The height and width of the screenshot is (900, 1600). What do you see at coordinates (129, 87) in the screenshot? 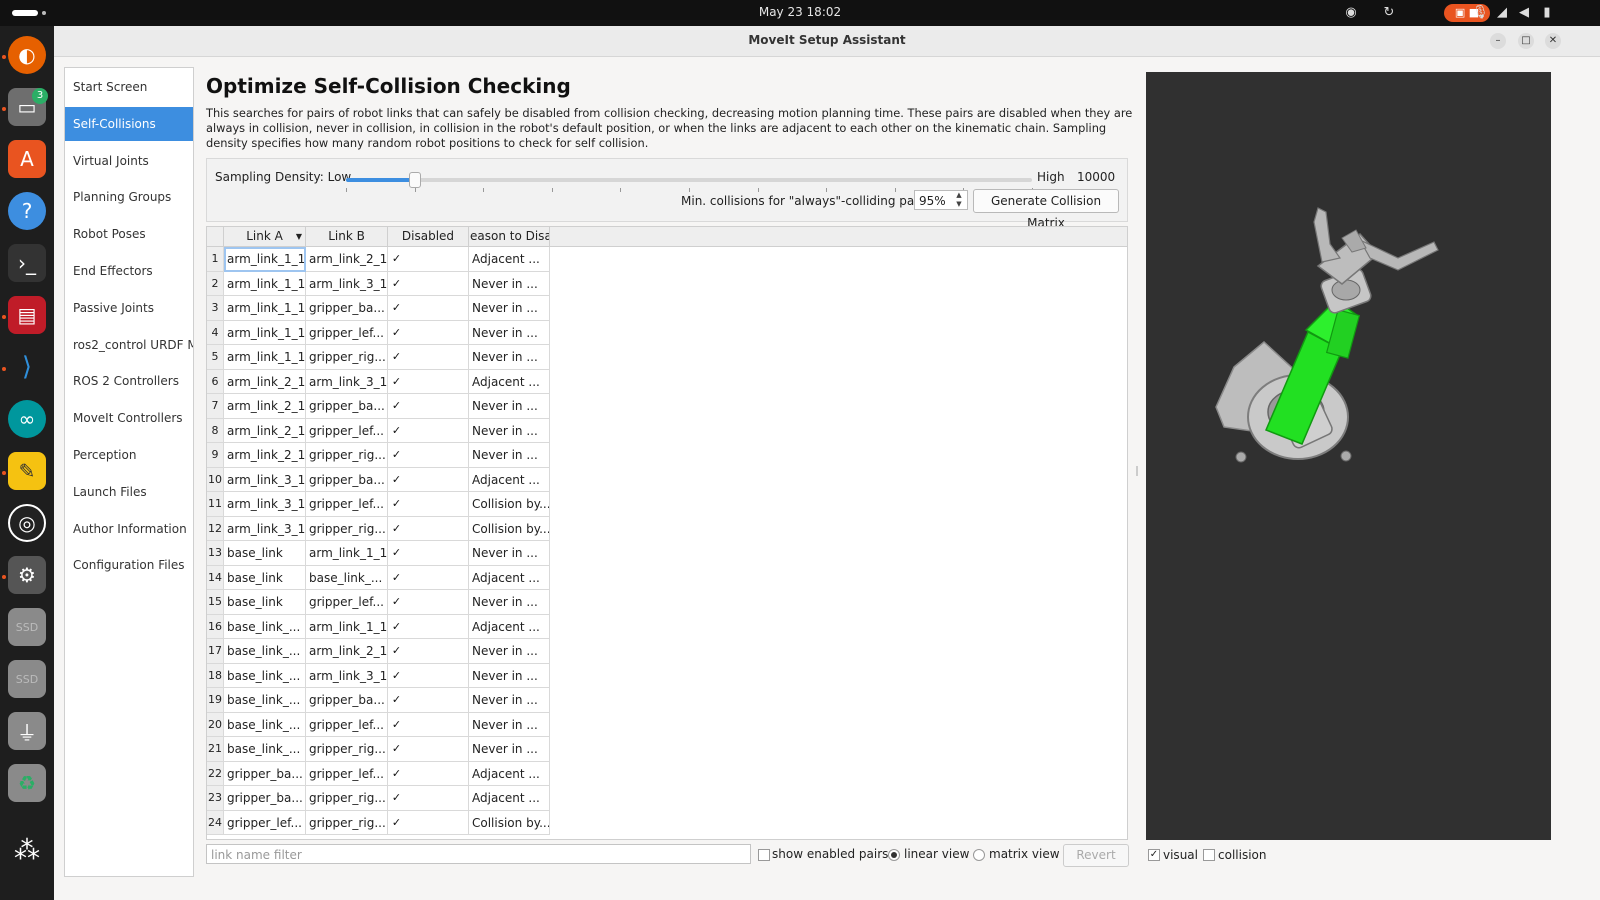
I see `nav-item-start-screen: Start Screen` at bounding box center [129, 87].